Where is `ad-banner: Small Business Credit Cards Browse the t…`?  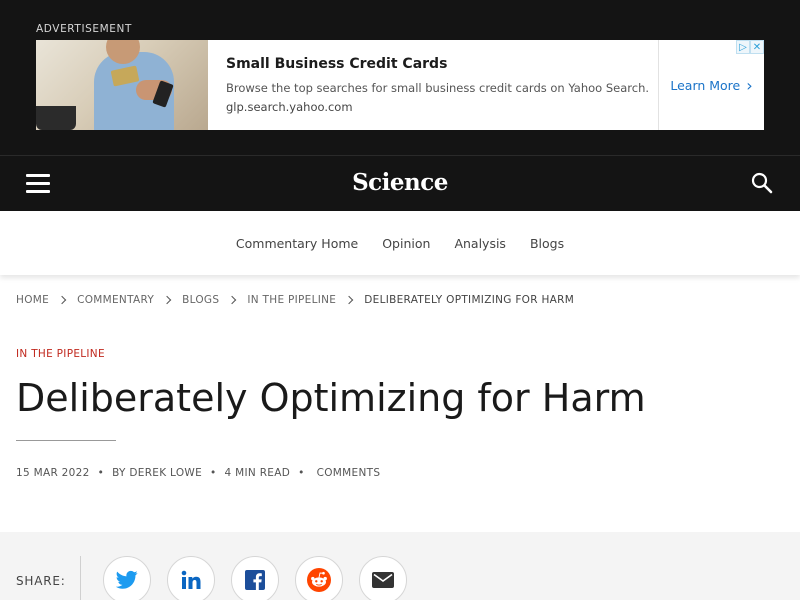
ad-banner: Small Business Credit Cards Browse the t… is located at coordinates (400, 85).